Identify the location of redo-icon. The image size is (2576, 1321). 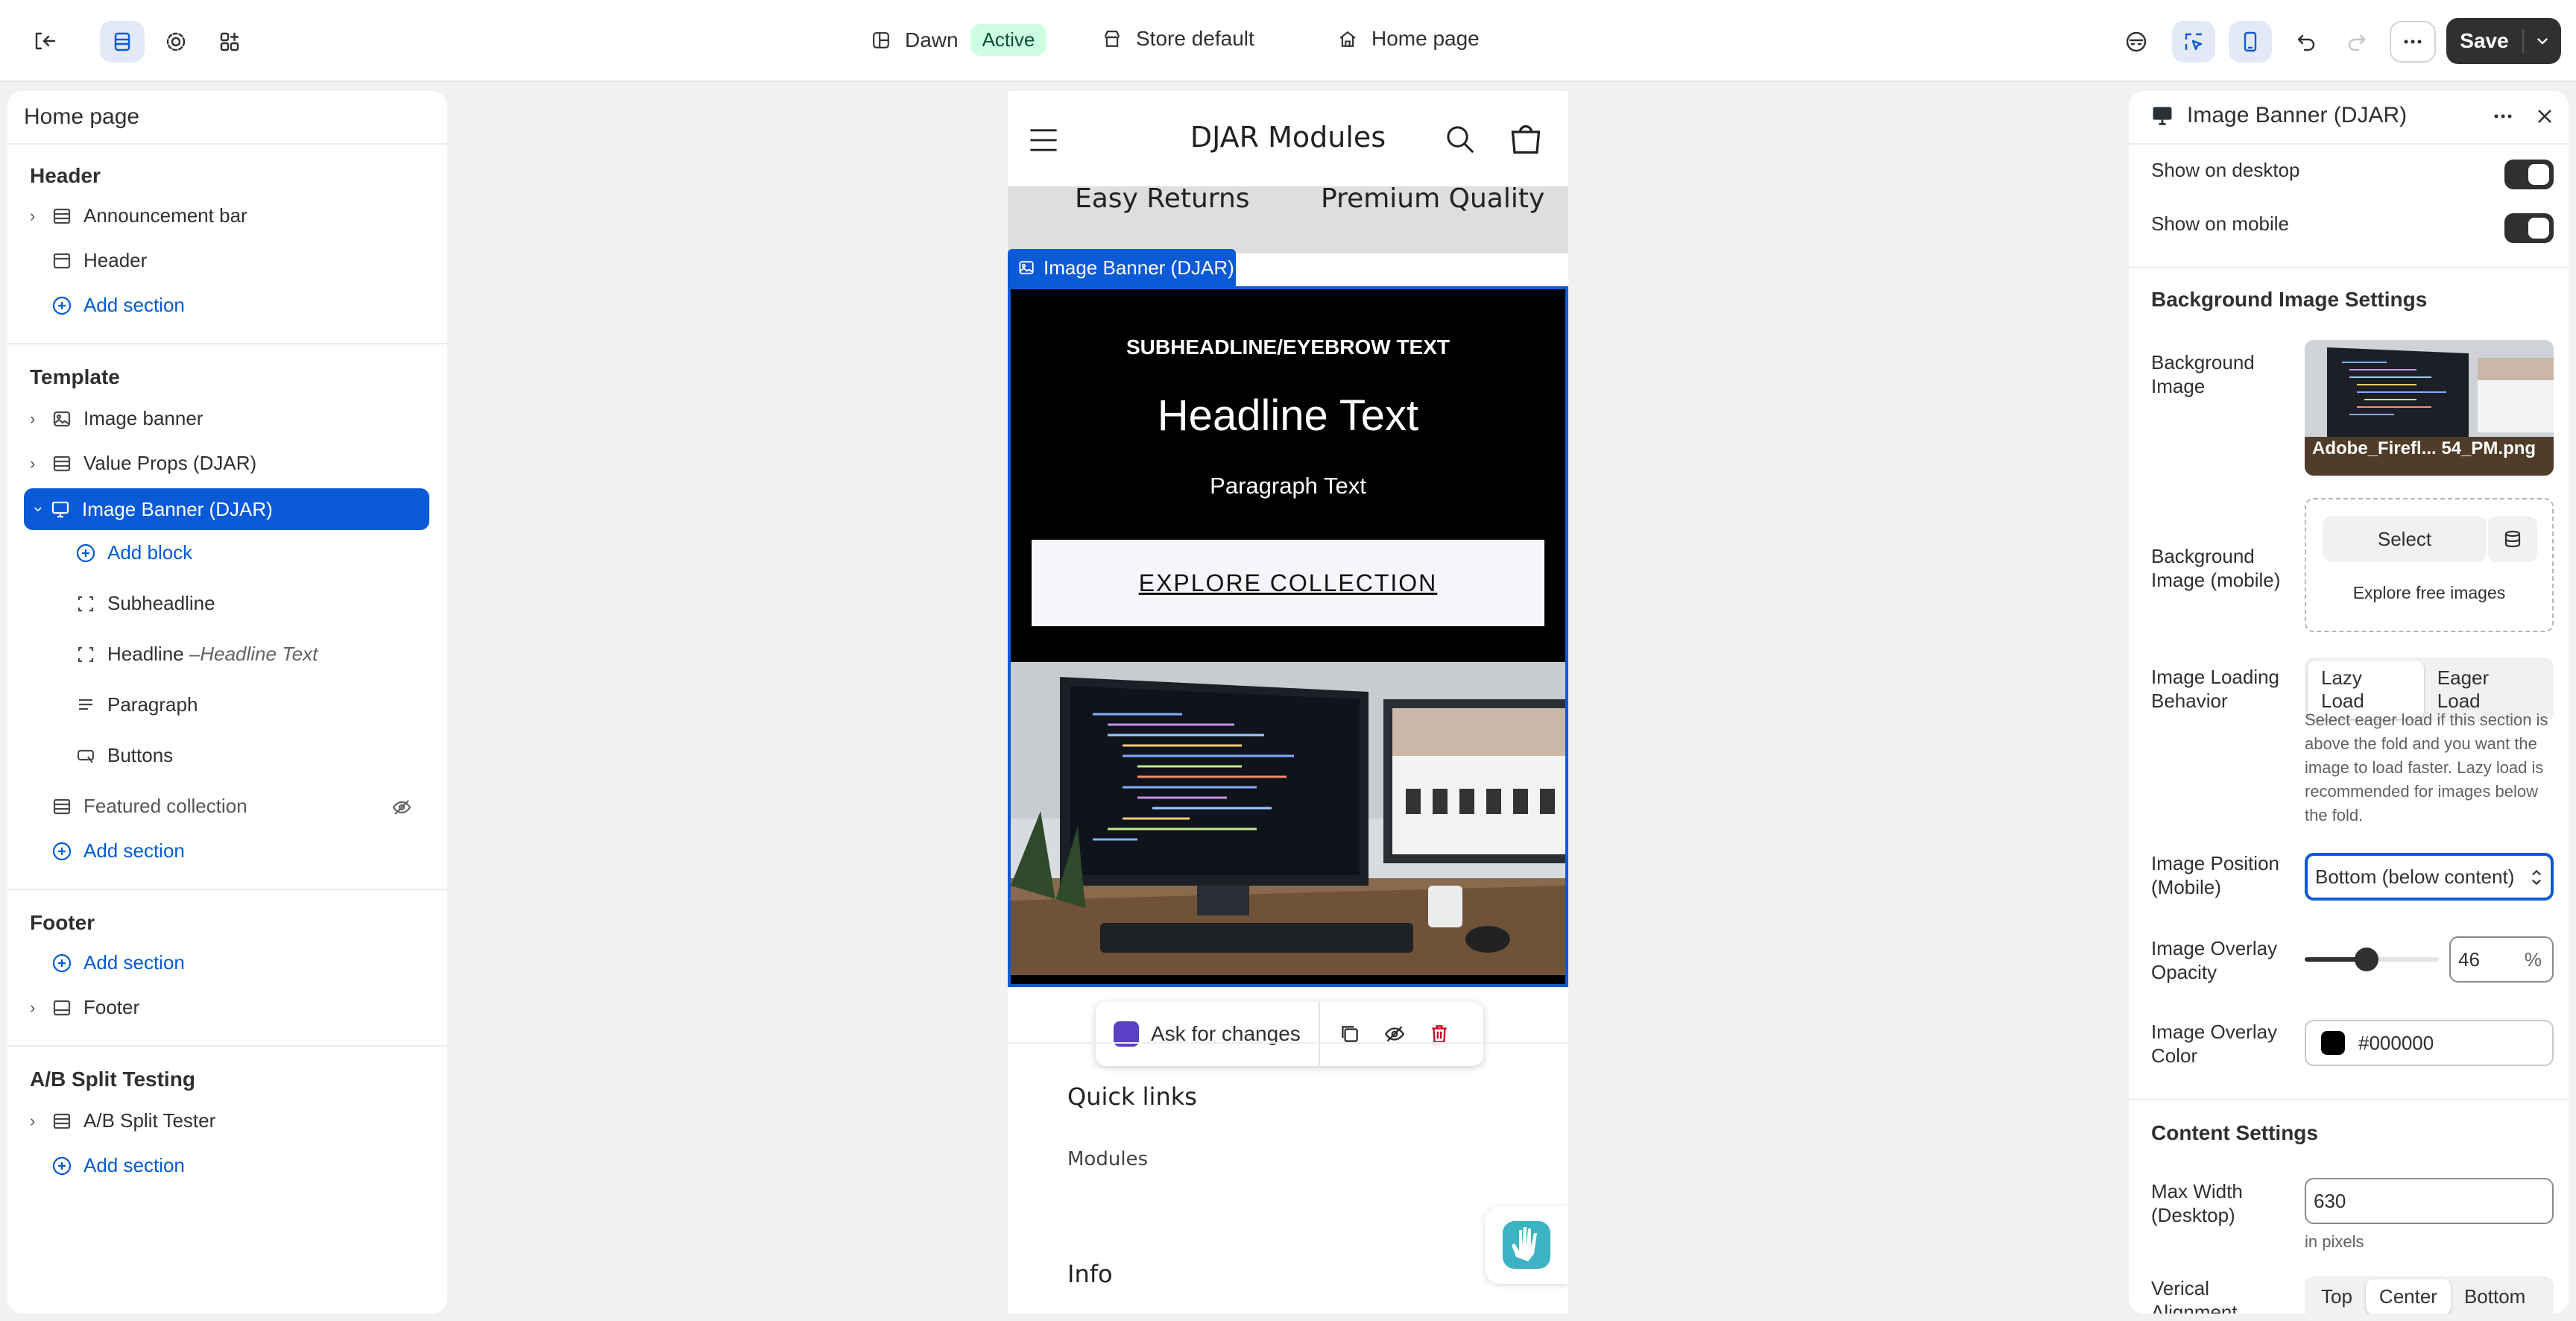
(2356, 41).